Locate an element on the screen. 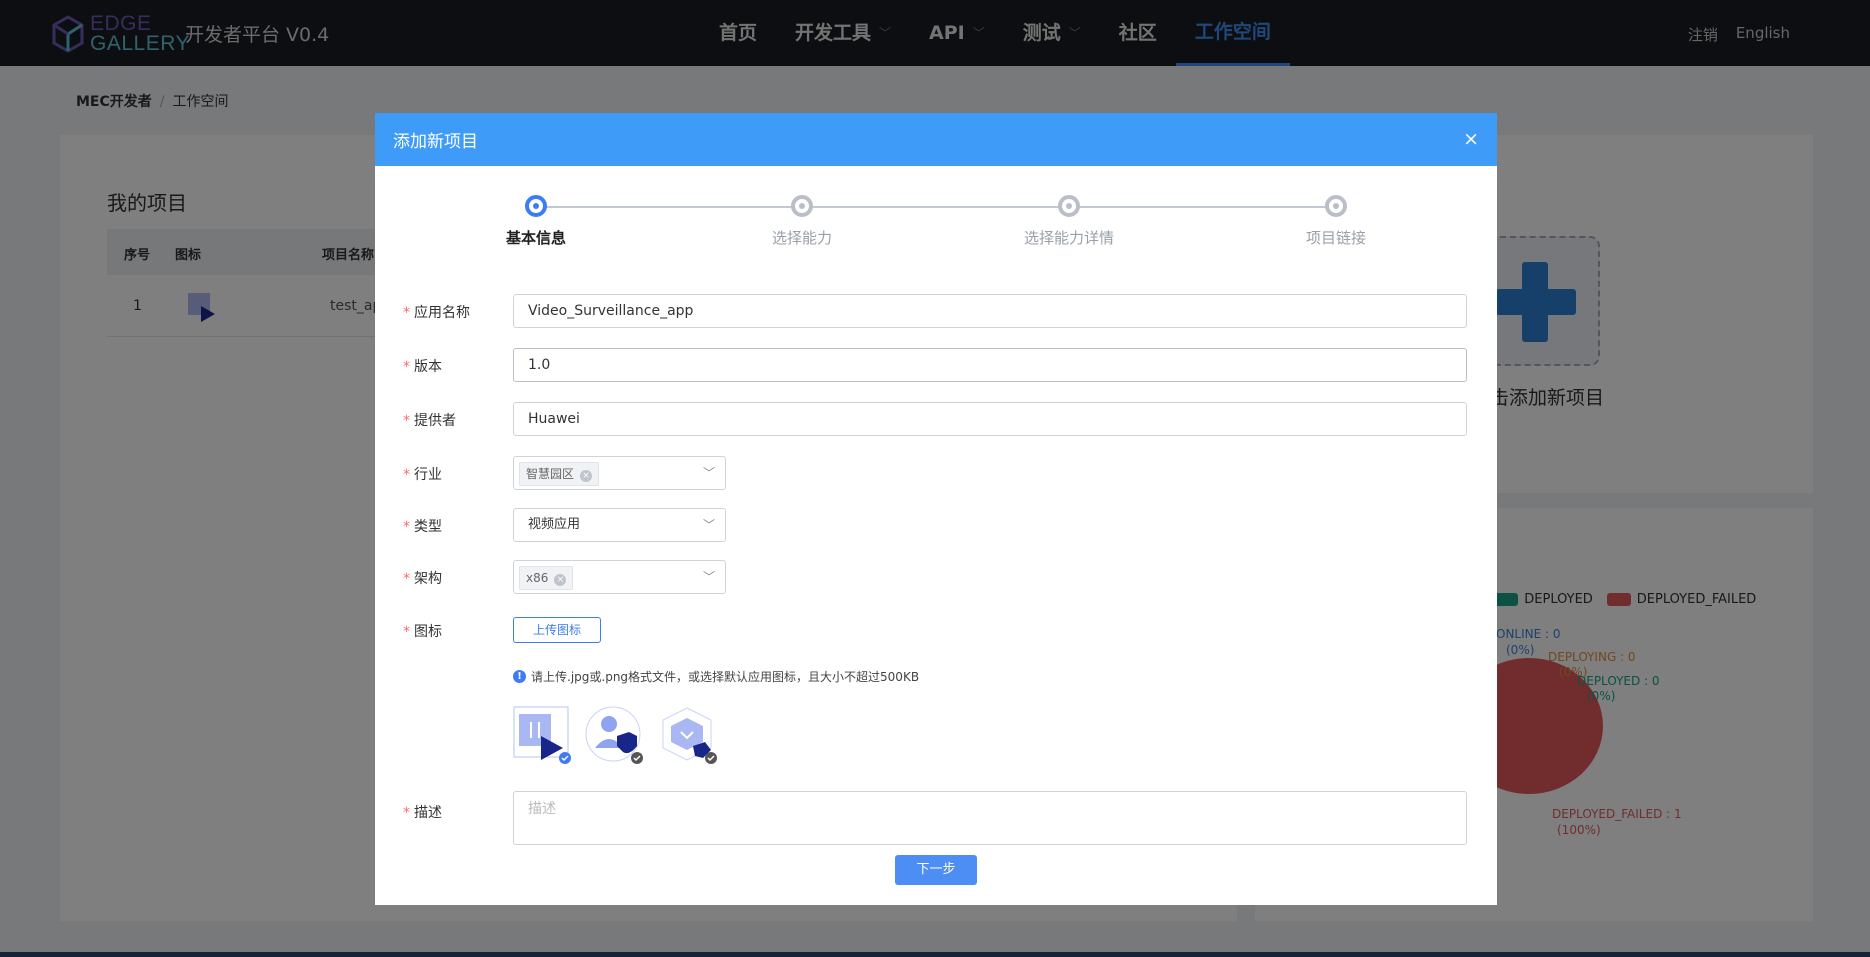 The height and width of the screenshot is (957, 1870). step-label: 选择能力 is located at coordinates (801, 238).